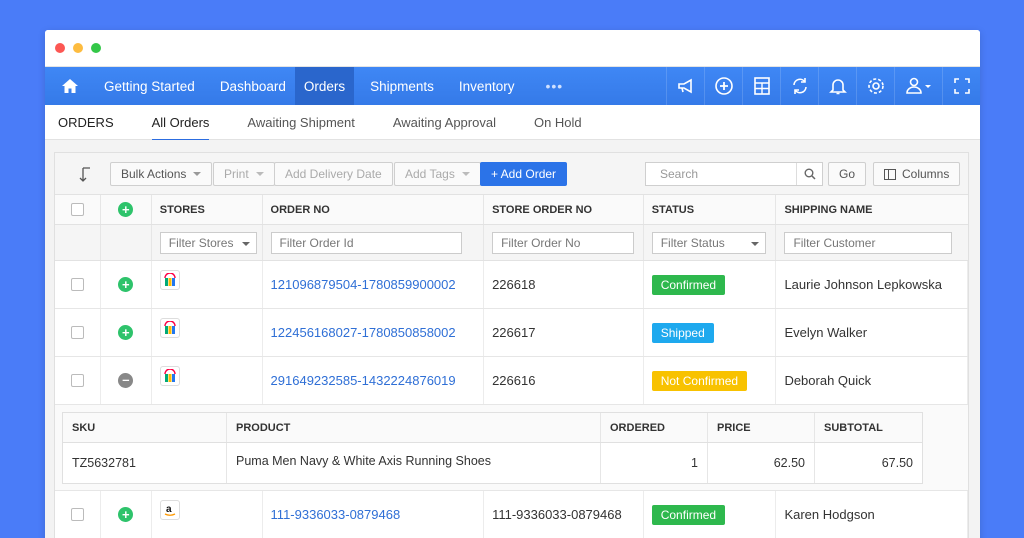 The width and height of the screenshot is (1024, 538). I want to click on order-no-link: 121096879504-1780859900002, so click(363, 284).